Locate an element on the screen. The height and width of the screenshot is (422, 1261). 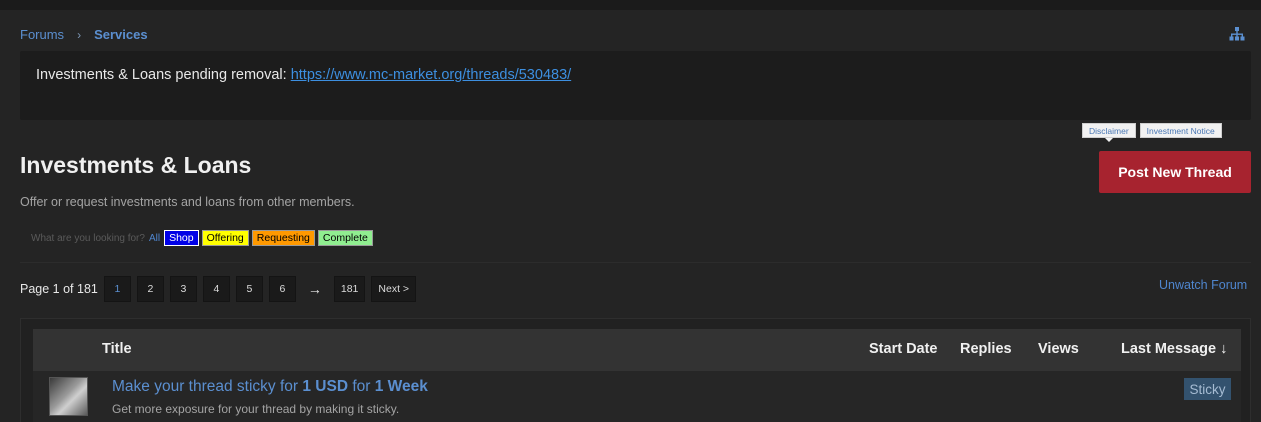
chevron-right-icon: › is located at coordinates (79, 34).